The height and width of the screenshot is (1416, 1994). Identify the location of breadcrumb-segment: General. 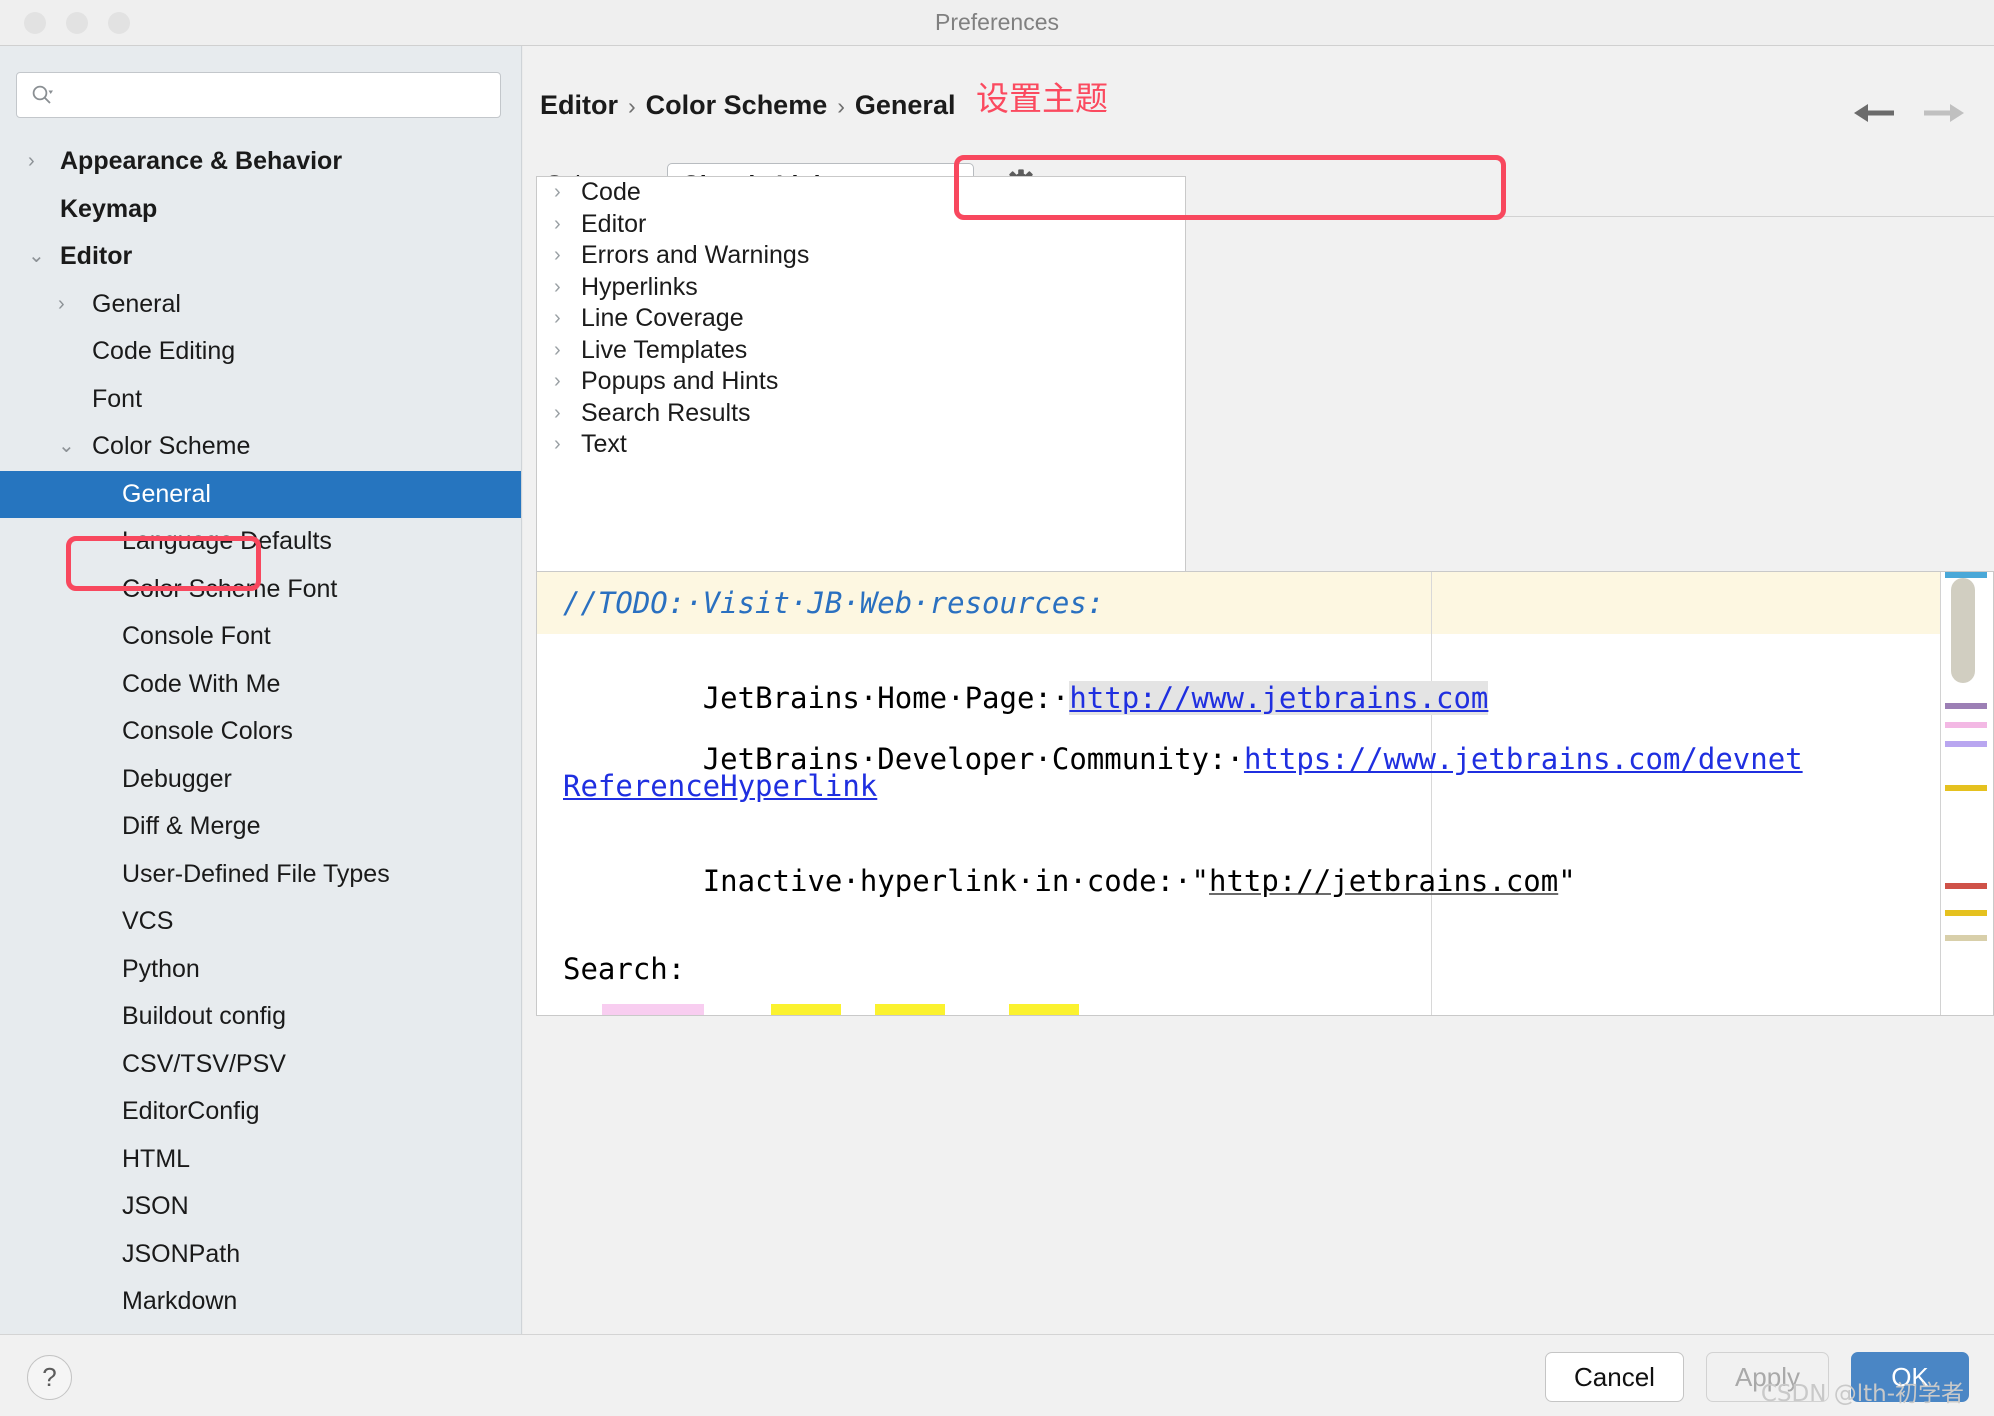
(905, 105).